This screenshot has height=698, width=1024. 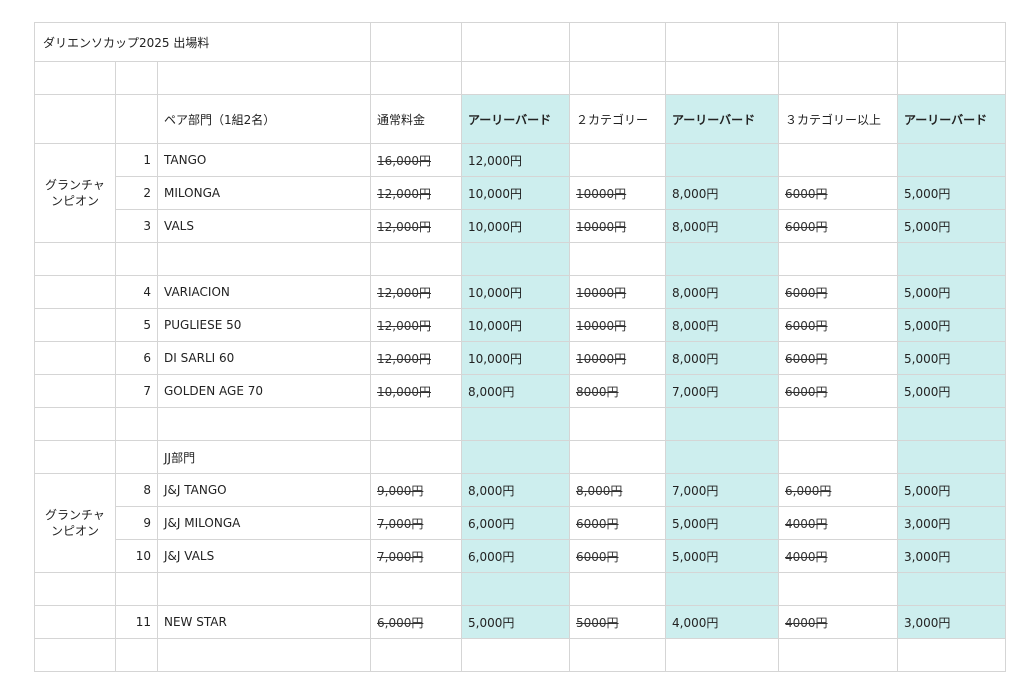 I want to click on category-name: DI SARLI 60, so click(x=264, y=358).